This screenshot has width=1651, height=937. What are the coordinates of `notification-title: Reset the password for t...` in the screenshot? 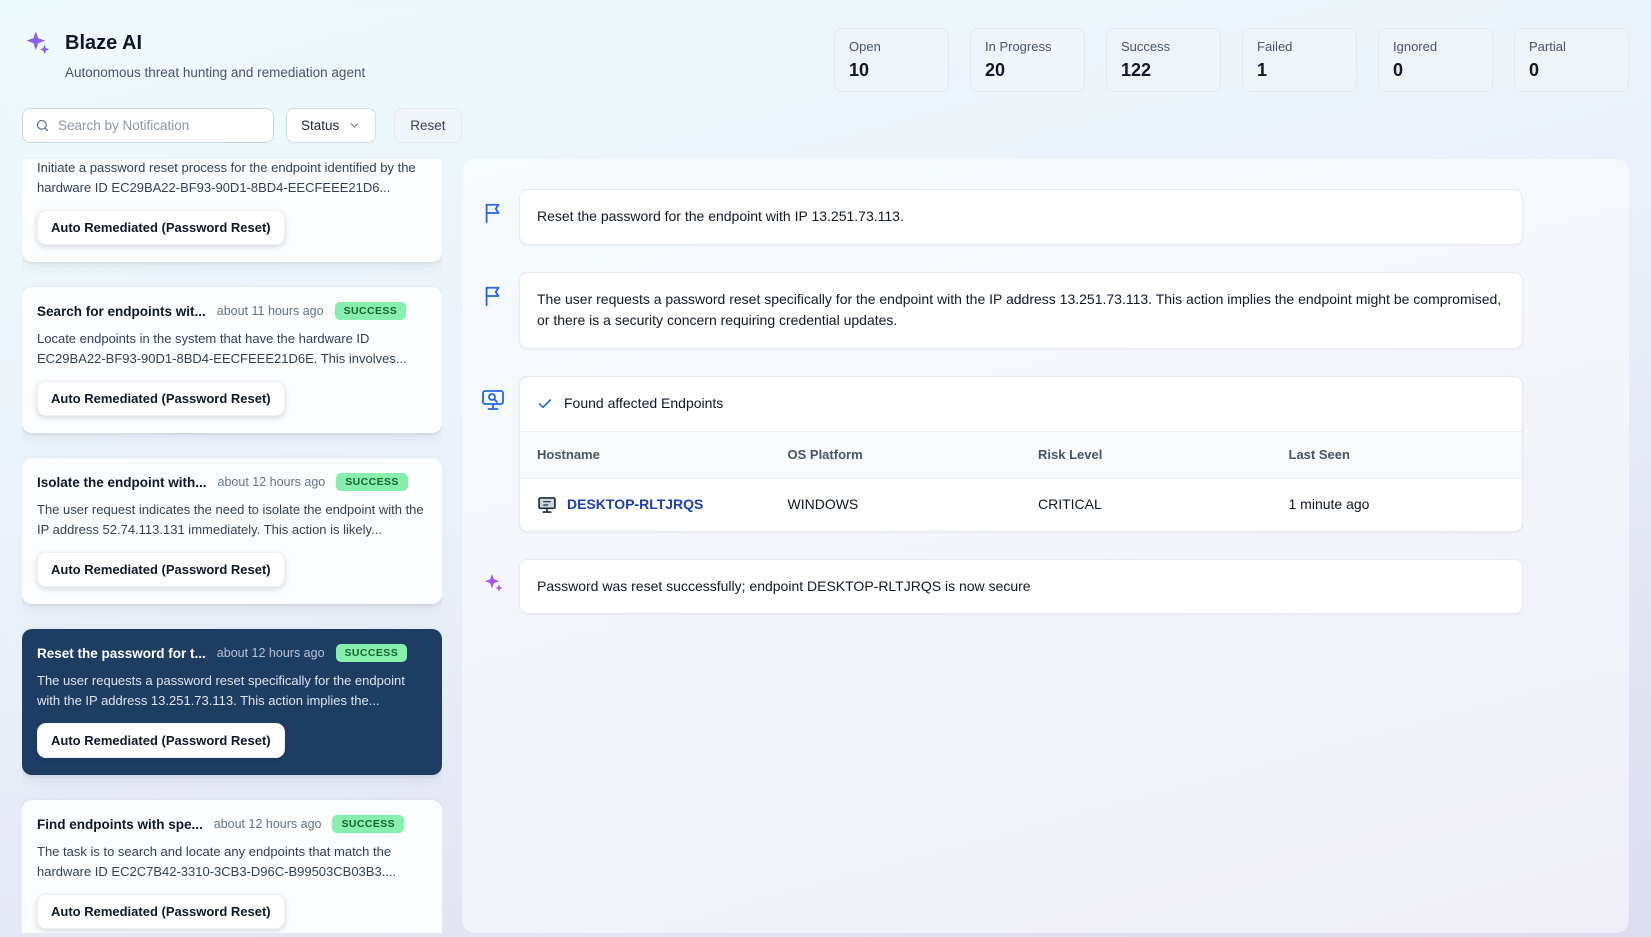 It's located at (121, 653).